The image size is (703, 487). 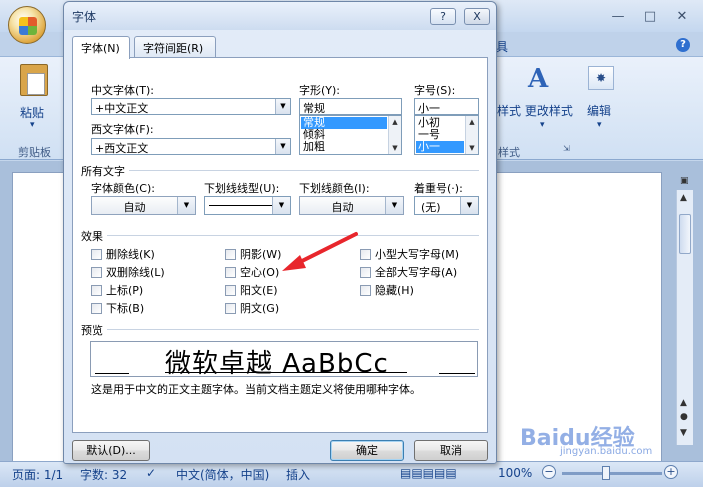 What do you see at coordinates (566, 148) in the screenshot?
I see `styles-launcher-icon: ⇲` at bounding box center [566, 148].